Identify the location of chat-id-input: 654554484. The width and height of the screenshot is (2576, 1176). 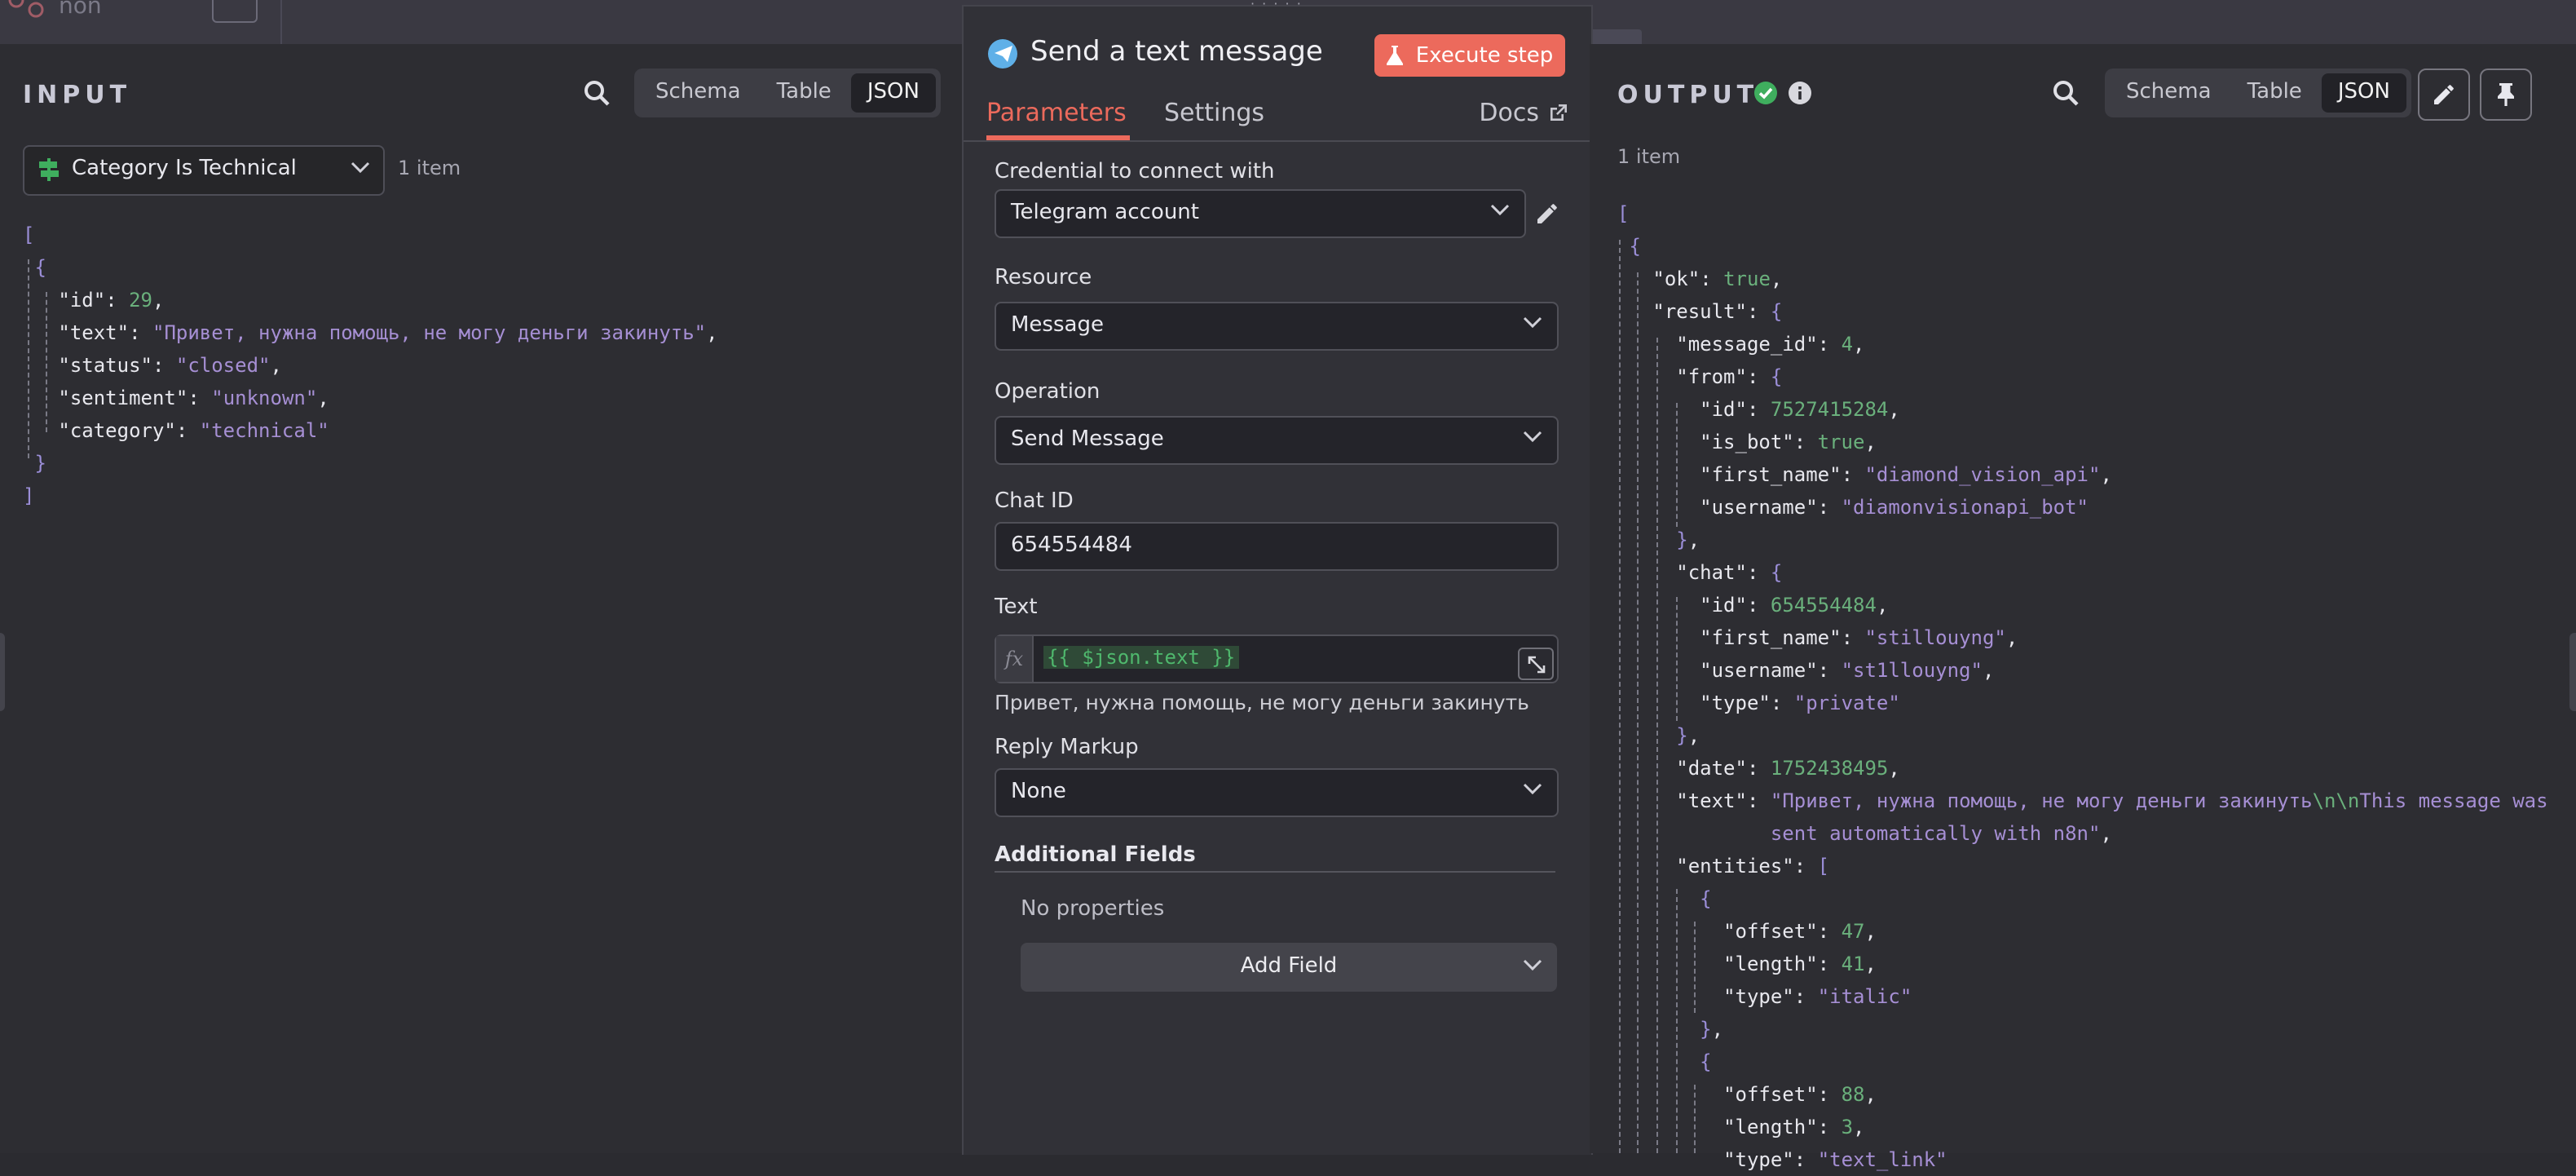
(1277, 546).